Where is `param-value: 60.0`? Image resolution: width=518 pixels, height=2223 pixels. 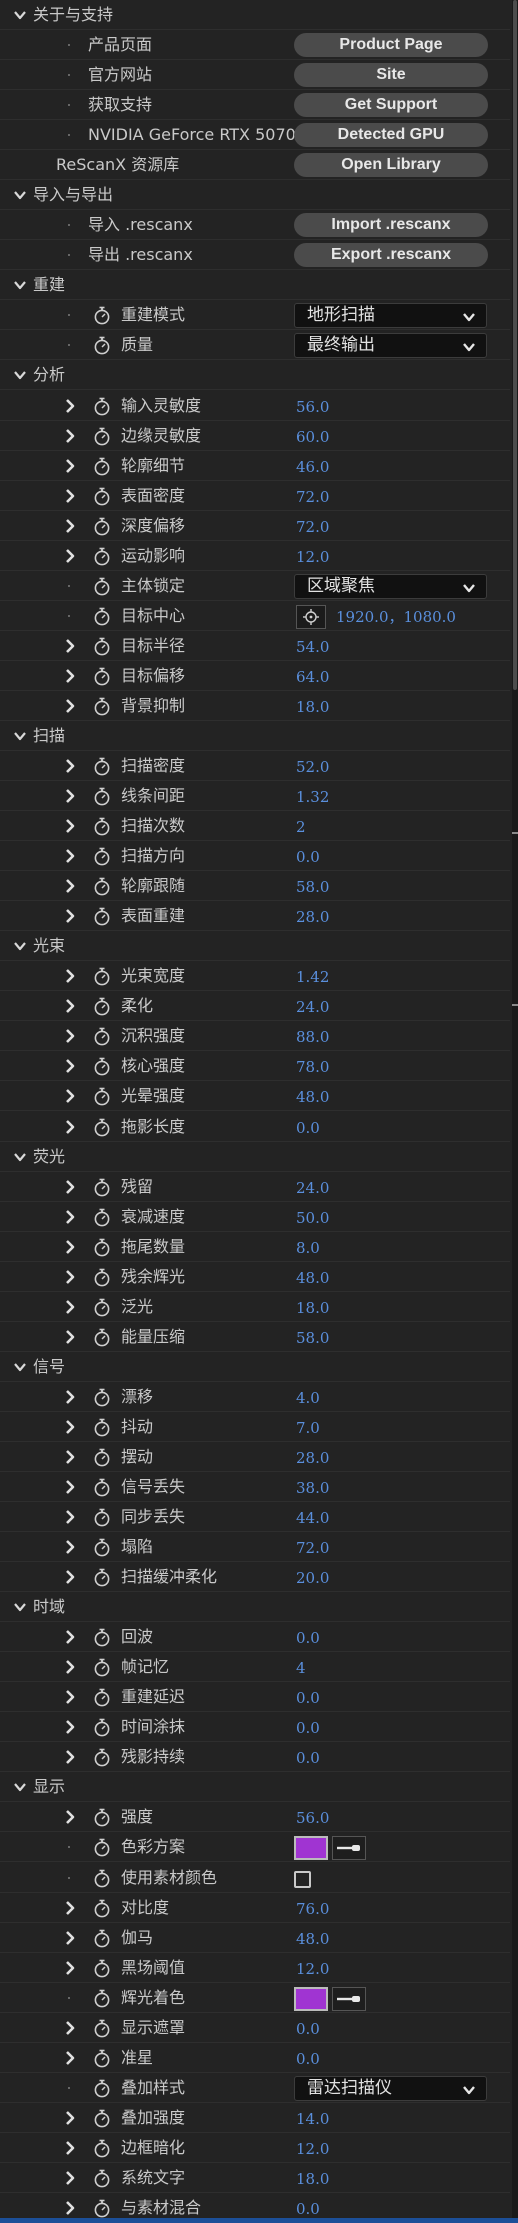
param-value: 60.0 is located at coordinates (312, 437).